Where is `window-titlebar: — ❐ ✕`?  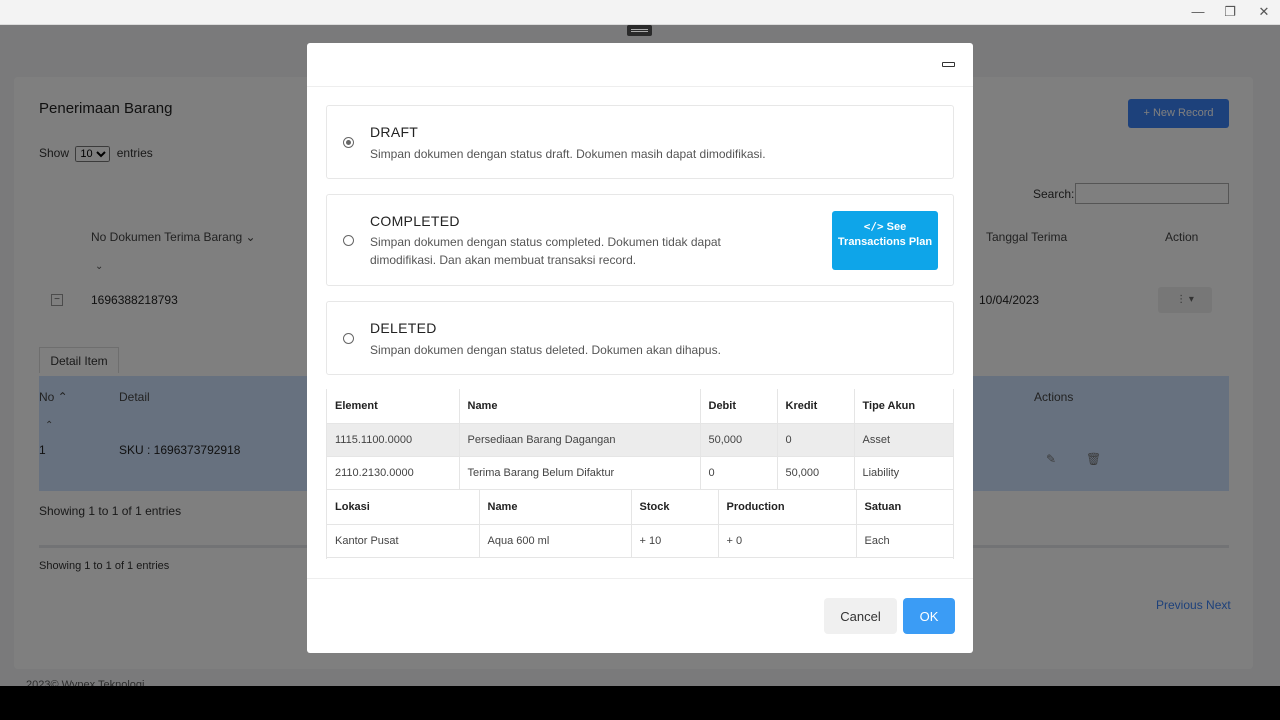 window-titlebar: — ❐ ✕ is located at coordinates (640, 12).